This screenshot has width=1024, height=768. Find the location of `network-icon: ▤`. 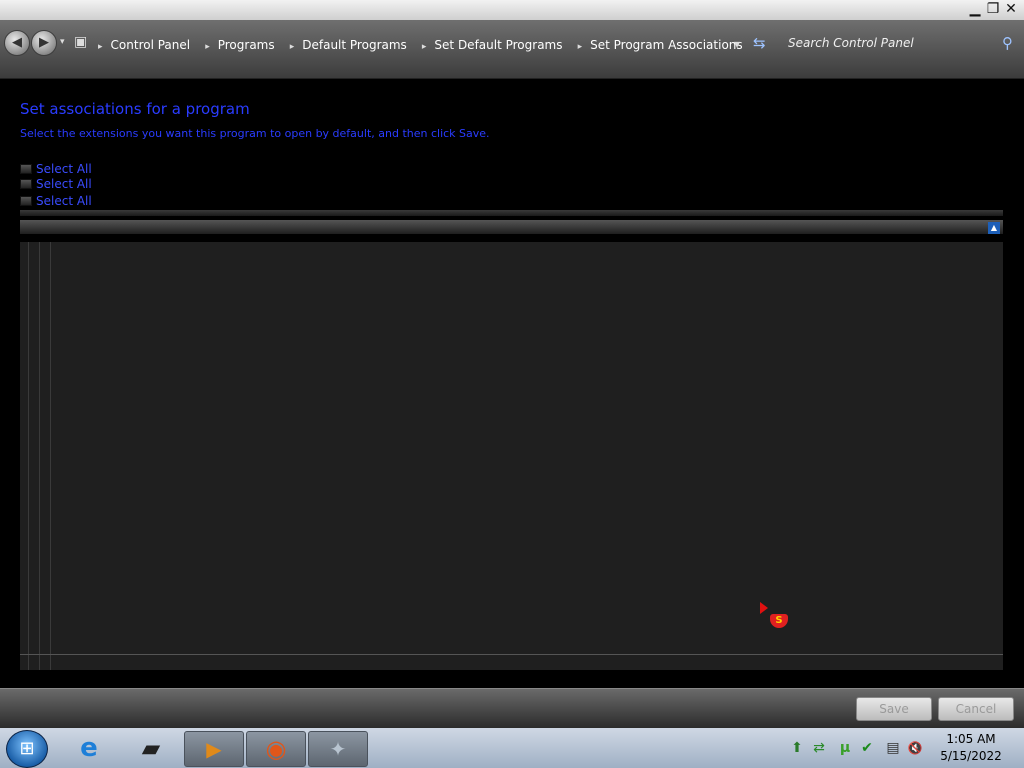

network-icon: ▤ is located at coordinates (893, 748).